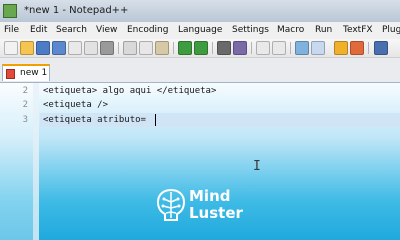 This screenshot has width=400, height=240. Describe the element at coordinates (129, 91) in the screenshot. I see `code-line: <etiqueta> algo aqui </etiqueta>` at that location.